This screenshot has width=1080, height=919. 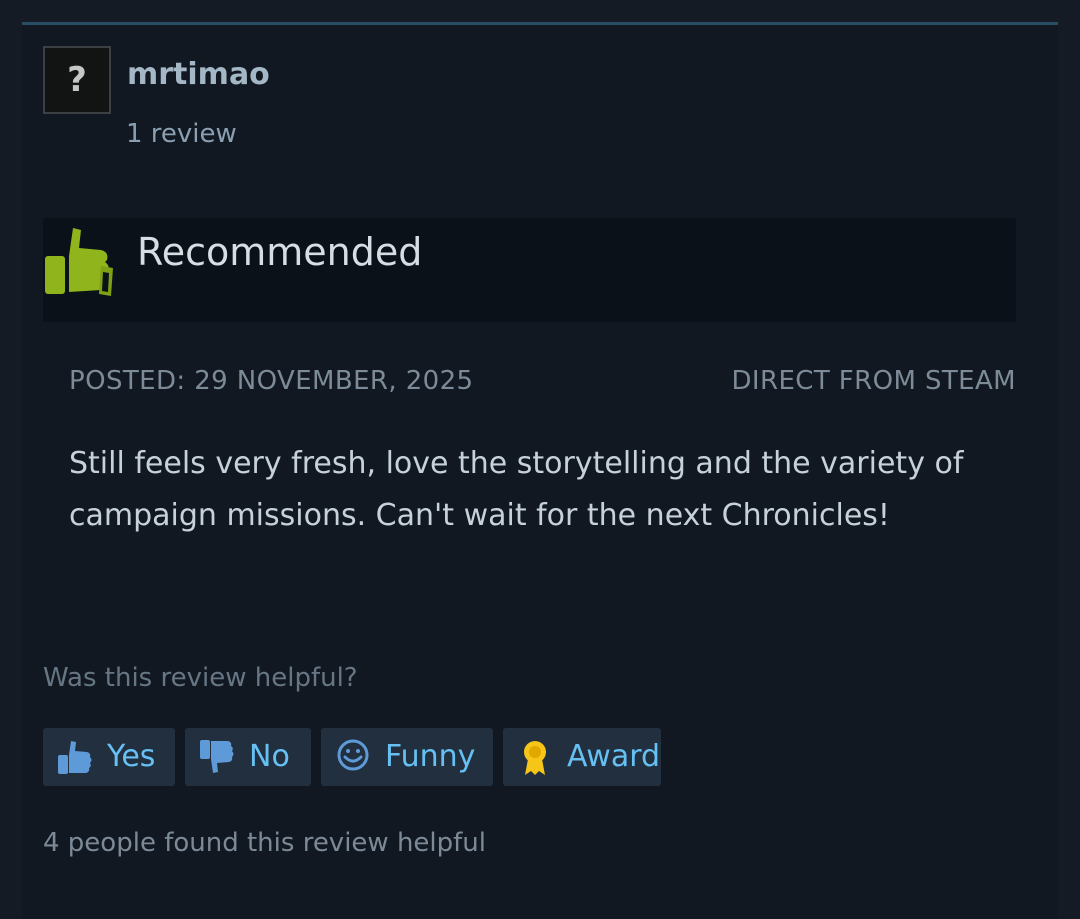 What do you see at coordinates (200, 678) in the screenshot?
I see `helpful-question: Was this review helpful?` at bounding box center [200, 678].